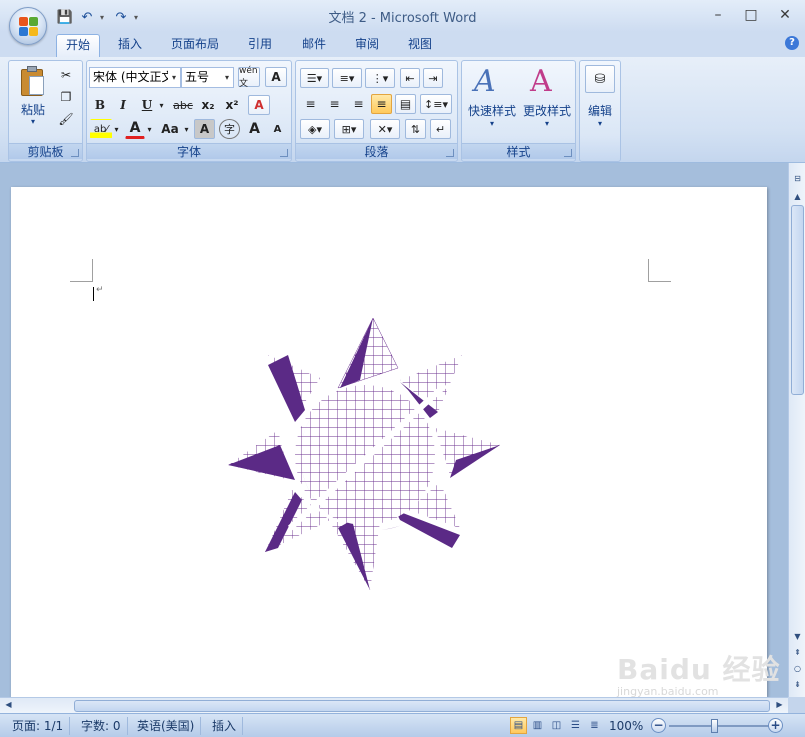 This screenshot has width=805, height=737. Describe the element at coordinates (491, 81) in the screenshot. I see `quick-styles-icon: A` at that location.